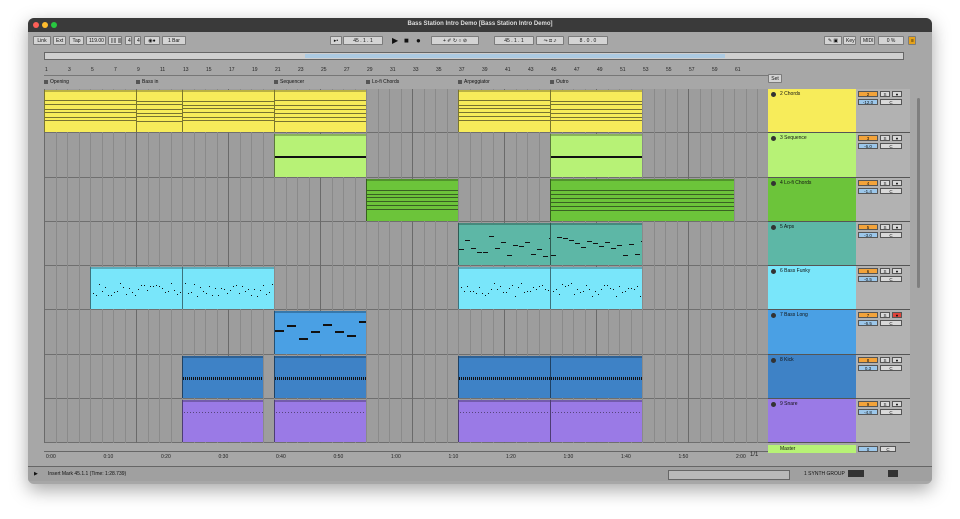  Describe the element at coordinates (96, 40) in the screenshot. I see `tempo-field: 119.00` at that location.